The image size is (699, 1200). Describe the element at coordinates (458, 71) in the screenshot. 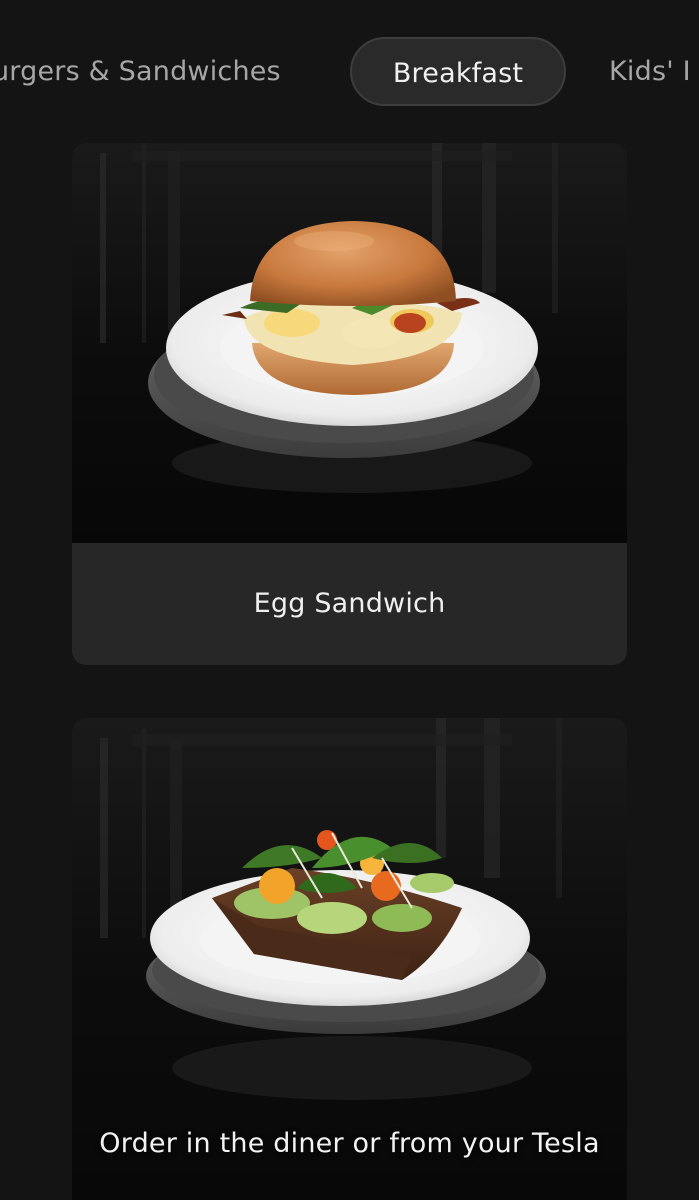

I see `tab-breakfast: Breakfast` at that location.